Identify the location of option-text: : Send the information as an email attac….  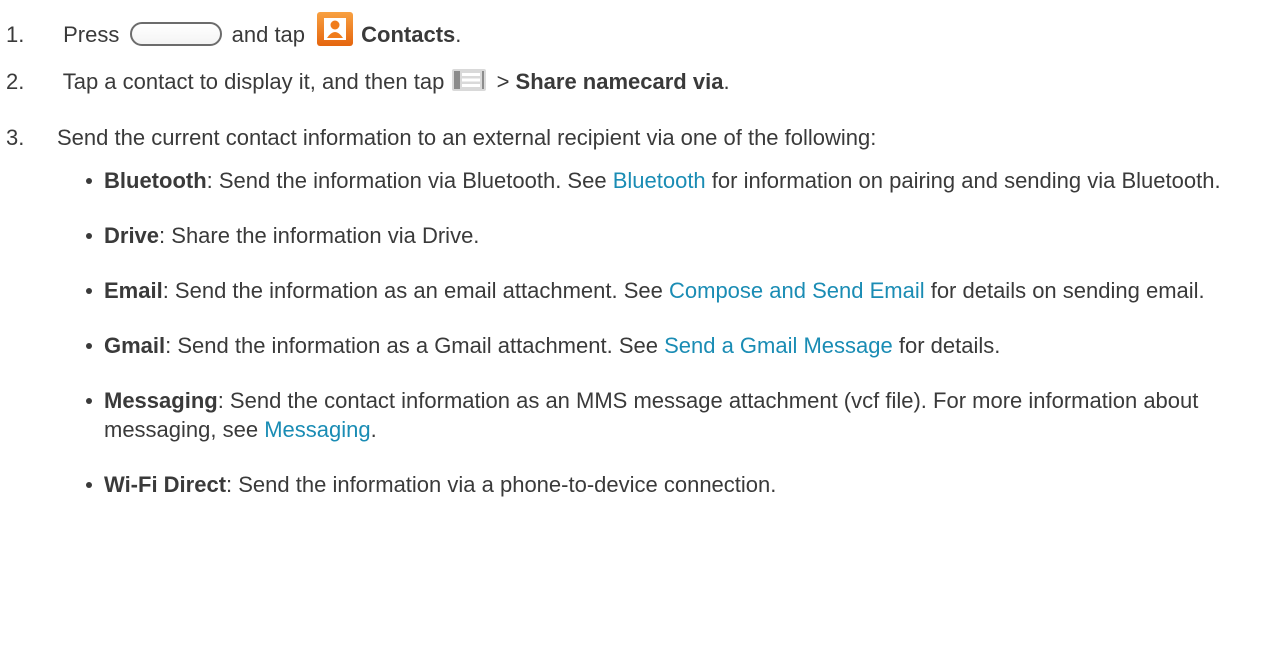
(415, 290).